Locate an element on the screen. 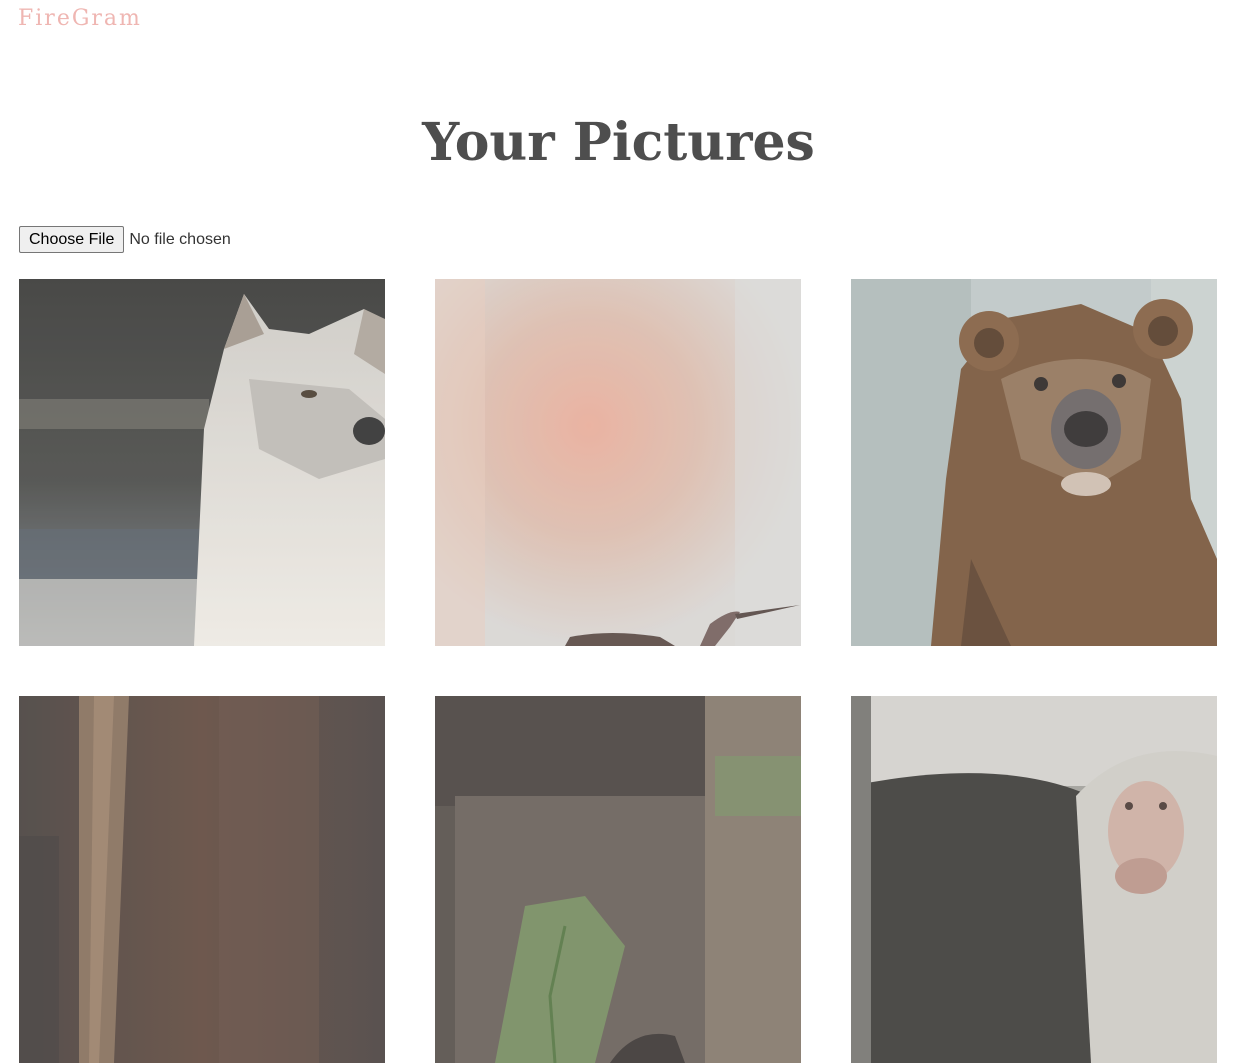  image-tile-wolf is located at coordinates (202, 462).